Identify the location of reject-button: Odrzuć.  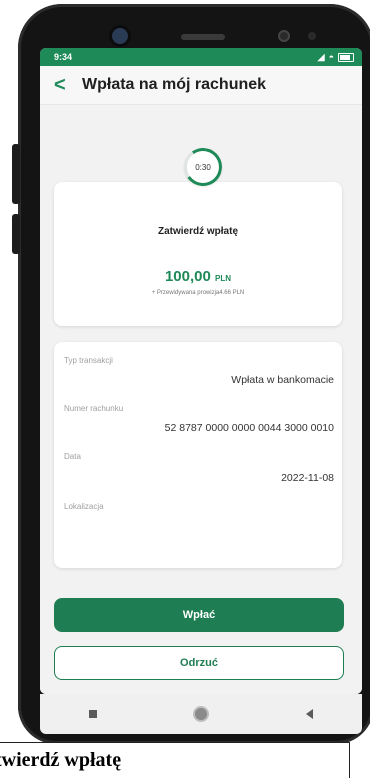
(199, 663).